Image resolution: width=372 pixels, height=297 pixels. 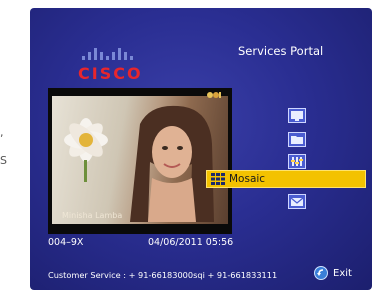 I want to click on channel-logo-icon, so click(x=214, y=95).